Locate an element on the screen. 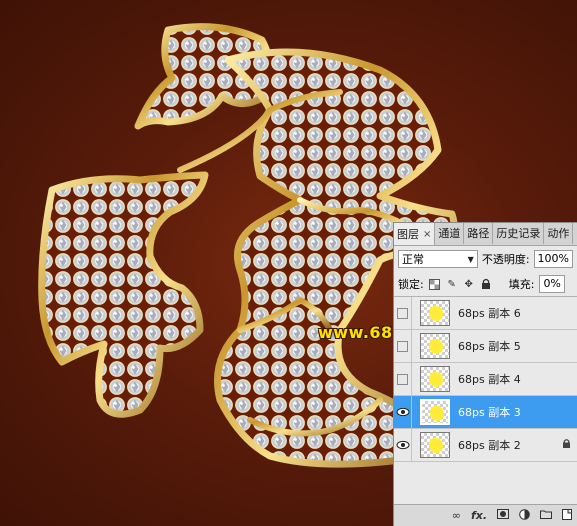 The image size is (577, 526). layer-row: 68ps 副本 6 is located at coordinates (485, 313).